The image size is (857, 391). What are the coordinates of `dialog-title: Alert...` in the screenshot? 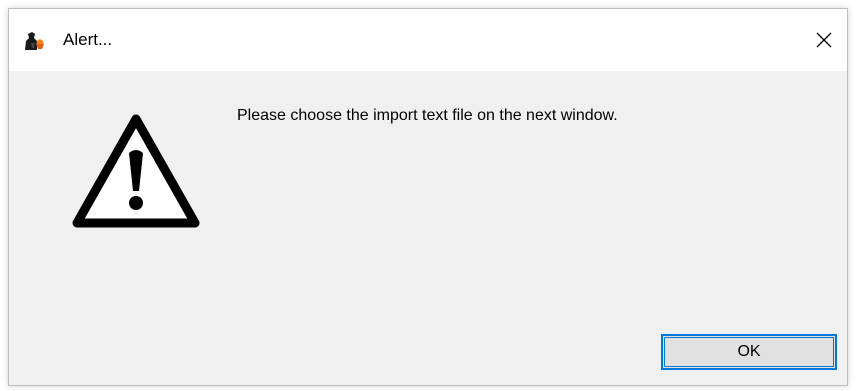 It's located at (88, 39).